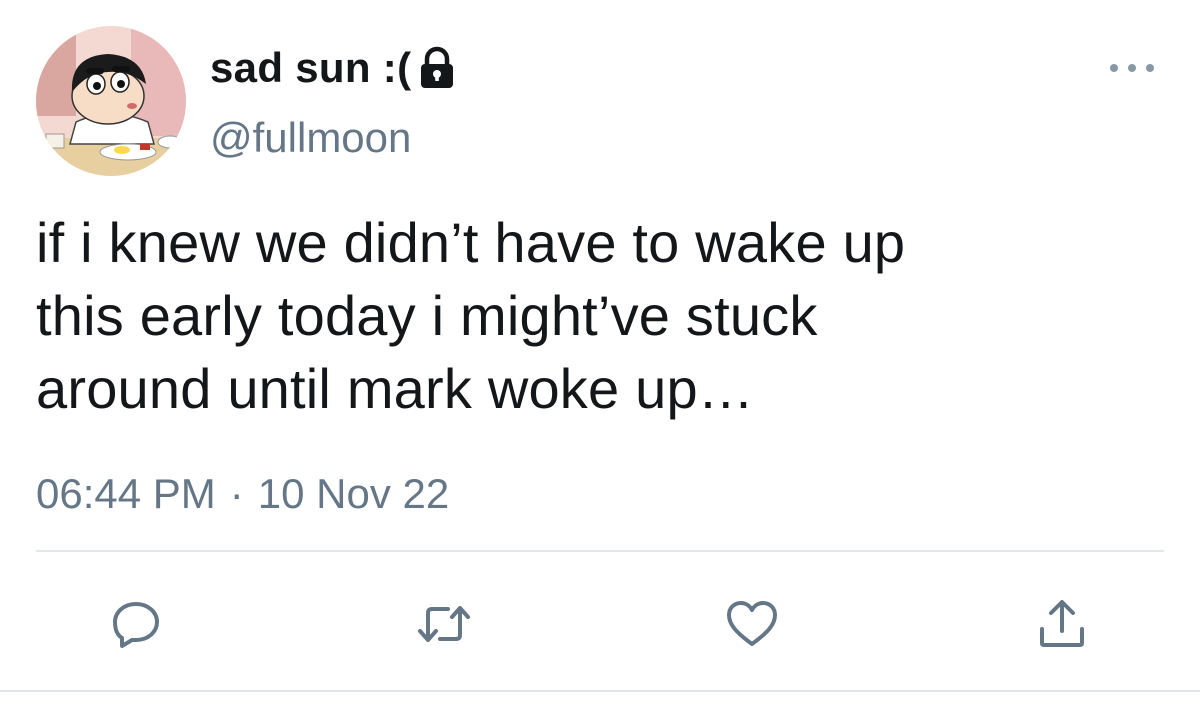 Image resolution: width=1200 pixels, height=710 pixels. What do you see at coordinates (310, 138) in the screenshot?
I see `user-handle: @fullmoon` at bounding box center [310, 138].